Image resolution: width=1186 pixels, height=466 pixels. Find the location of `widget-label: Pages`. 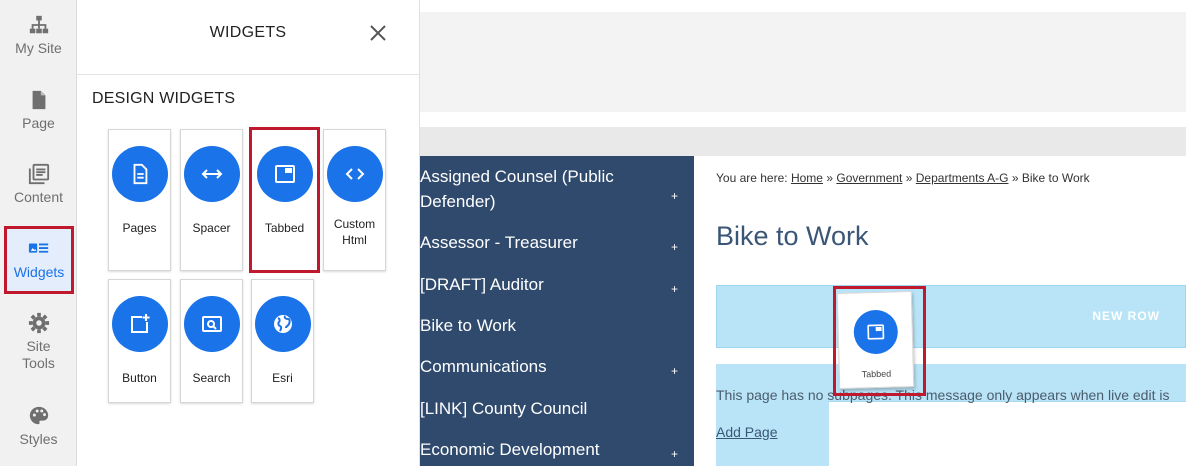

widget-label: Pages is located at coordinates (139, 228).